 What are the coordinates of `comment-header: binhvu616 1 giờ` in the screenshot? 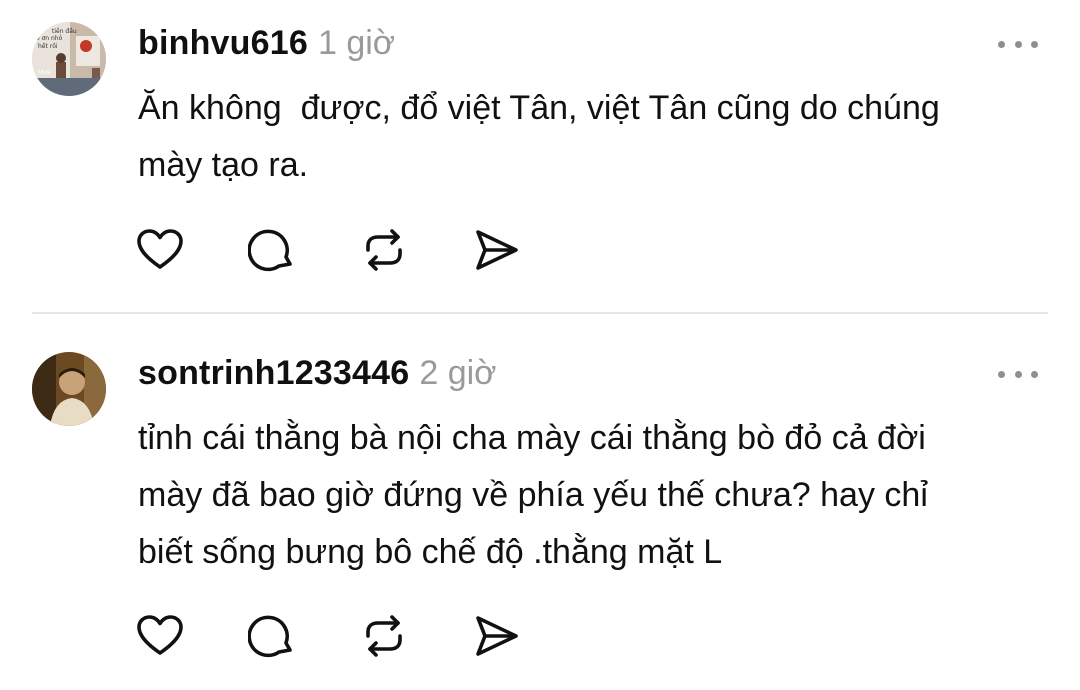 It's located at (266, 46).